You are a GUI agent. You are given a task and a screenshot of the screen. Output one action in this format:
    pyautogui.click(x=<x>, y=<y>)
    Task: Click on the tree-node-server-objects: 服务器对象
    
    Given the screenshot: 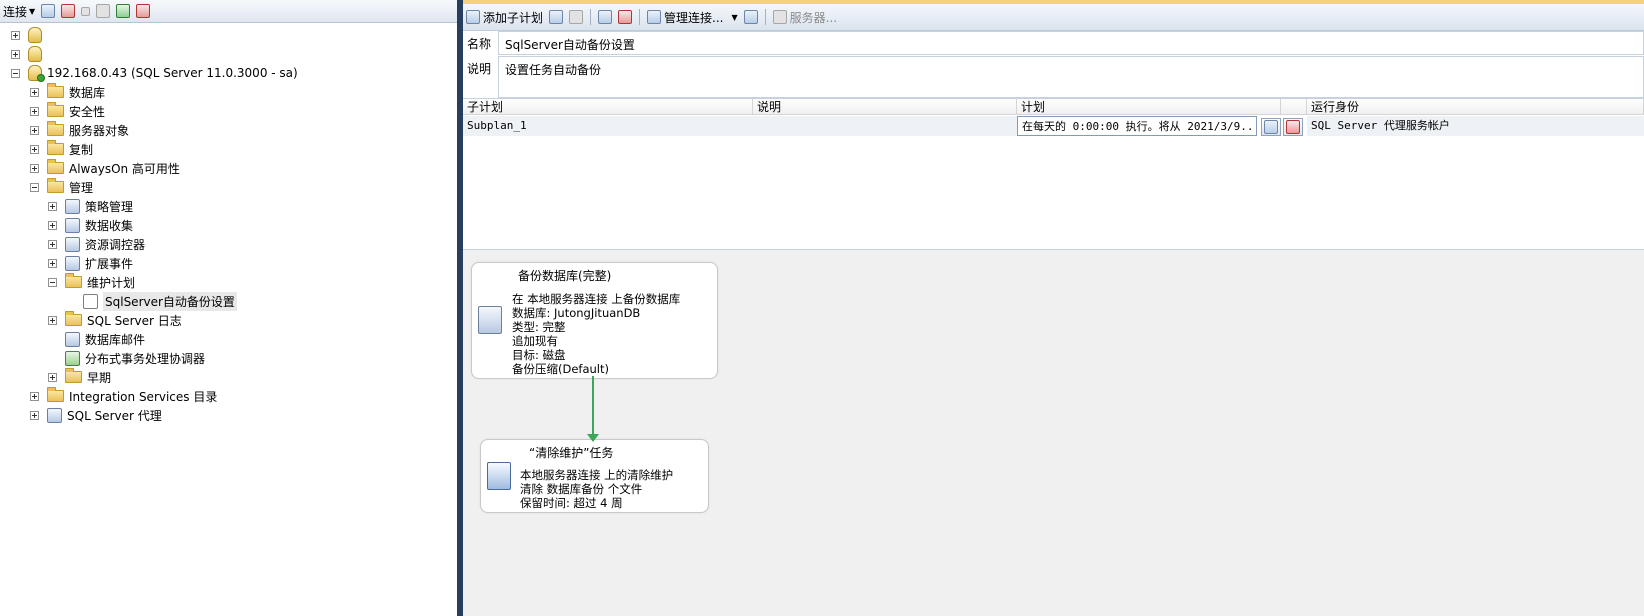 What is the action you would take?
    pyautogui.click(x=79, y=130)
    